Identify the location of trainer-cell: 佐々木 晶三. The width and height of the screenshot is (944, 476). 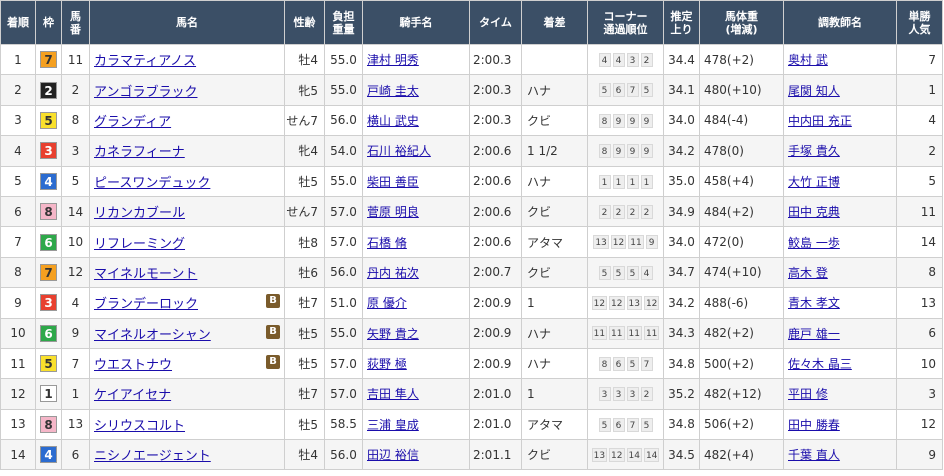
(840, 363).